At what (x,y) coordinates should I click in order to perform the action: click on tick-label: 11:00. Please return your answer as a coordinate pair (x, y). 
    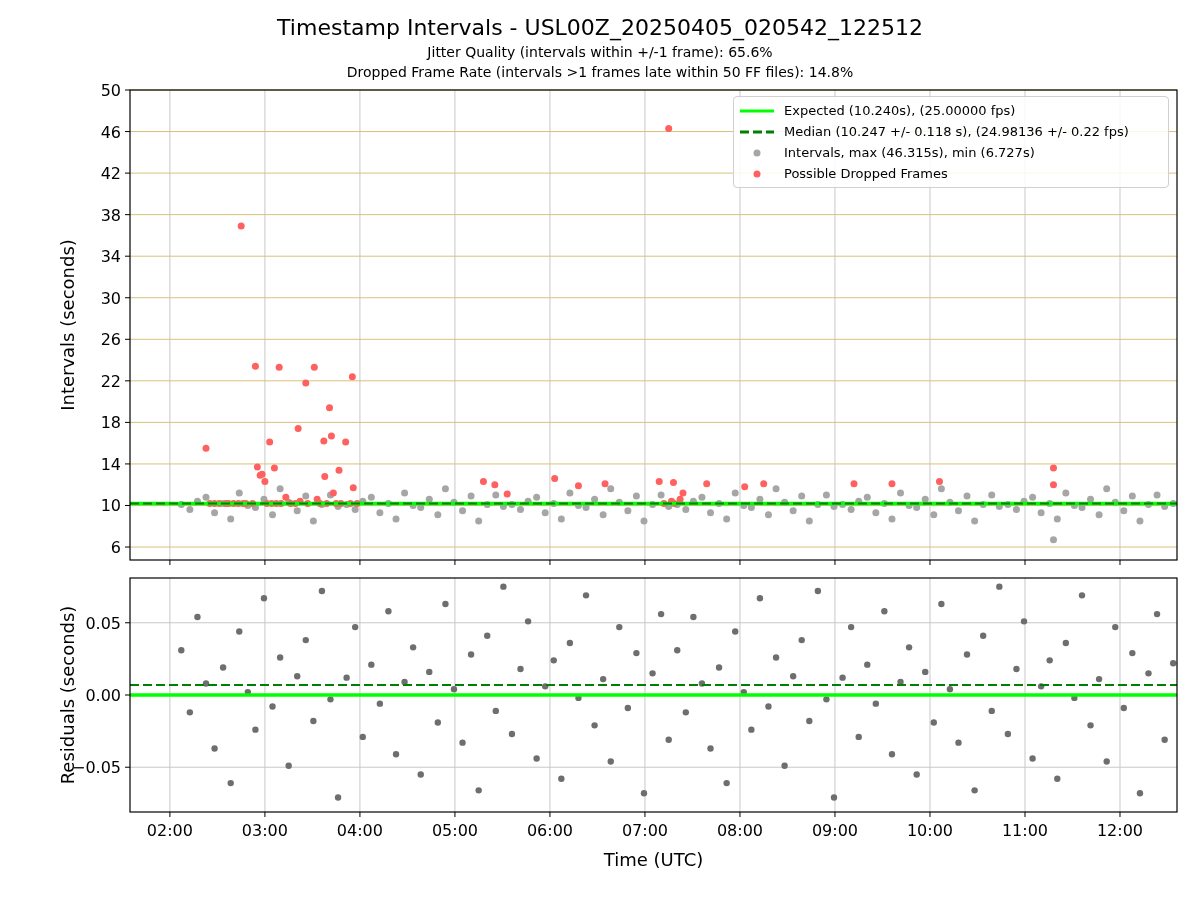
    Looking at the image, I should click on (1025, 830).